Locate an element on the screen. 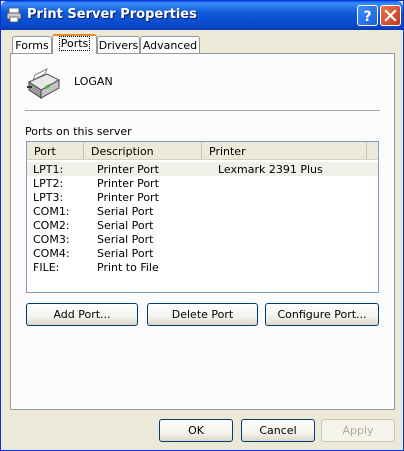 The height and width of the screenshot is (451, 404). separator-line is located at coordinates (202, 110).